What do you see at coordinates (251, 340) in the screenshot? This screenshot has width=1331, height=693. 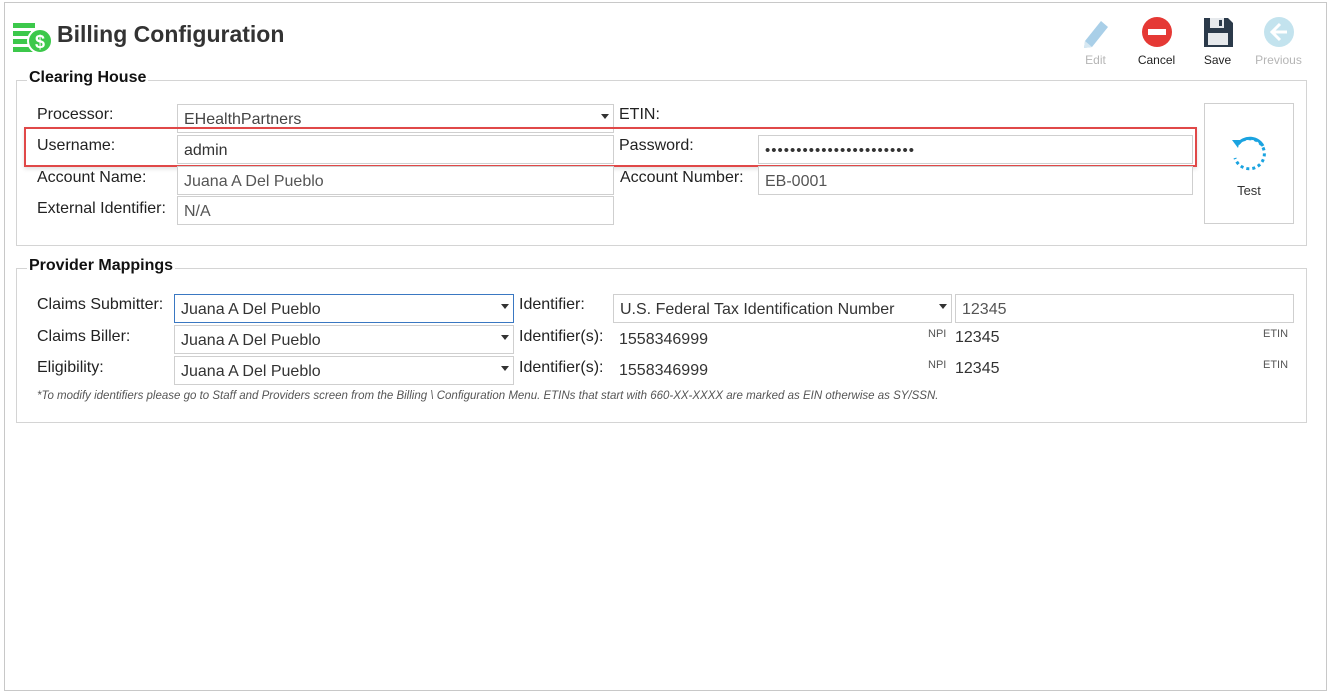 I see `claims-biller-value: Juana A Del Pueblo` at bounding box center [251, 340].